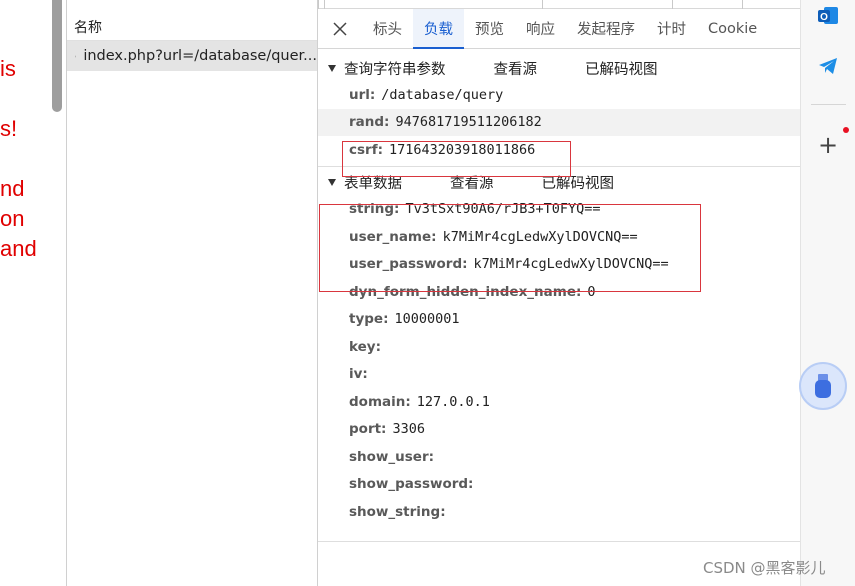 The height and width of the screenshot is (586, 855). Describe the element at coordinates (559, 457) in the screenshot. I see `form-param-row: show_user:` at that location.